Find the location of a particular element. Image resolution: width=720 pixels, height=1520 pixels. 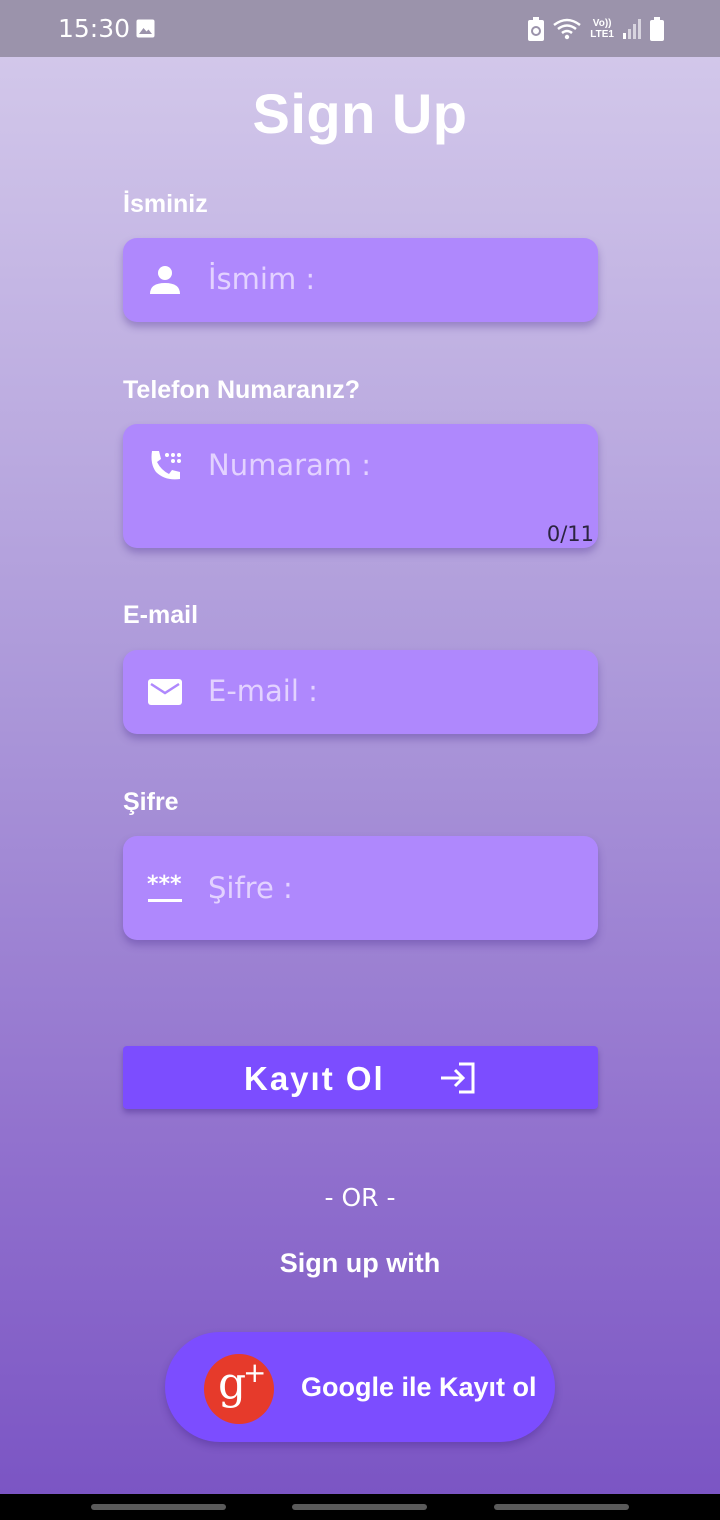

google-signup-button: g + Google ile Kayıt ol is located at coordinates (360, 1387).